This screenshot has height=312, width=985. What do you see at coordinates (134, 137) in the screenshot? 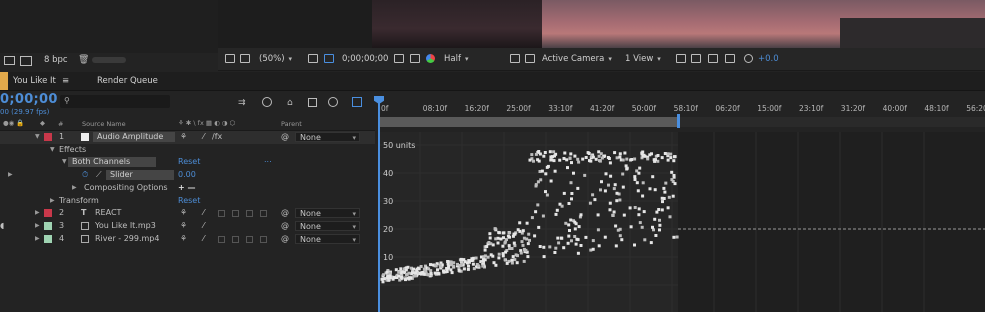
I see `layer-name: Audio Amplitude` at bounding box center [134, 137].